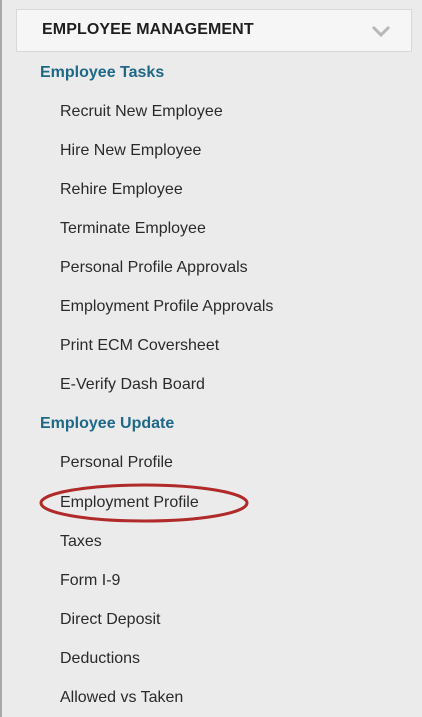 Image resolution: width=422 pixels, height=717 pixels. I want to click on menu-item-deductions: Deductions, so click(100, 659).